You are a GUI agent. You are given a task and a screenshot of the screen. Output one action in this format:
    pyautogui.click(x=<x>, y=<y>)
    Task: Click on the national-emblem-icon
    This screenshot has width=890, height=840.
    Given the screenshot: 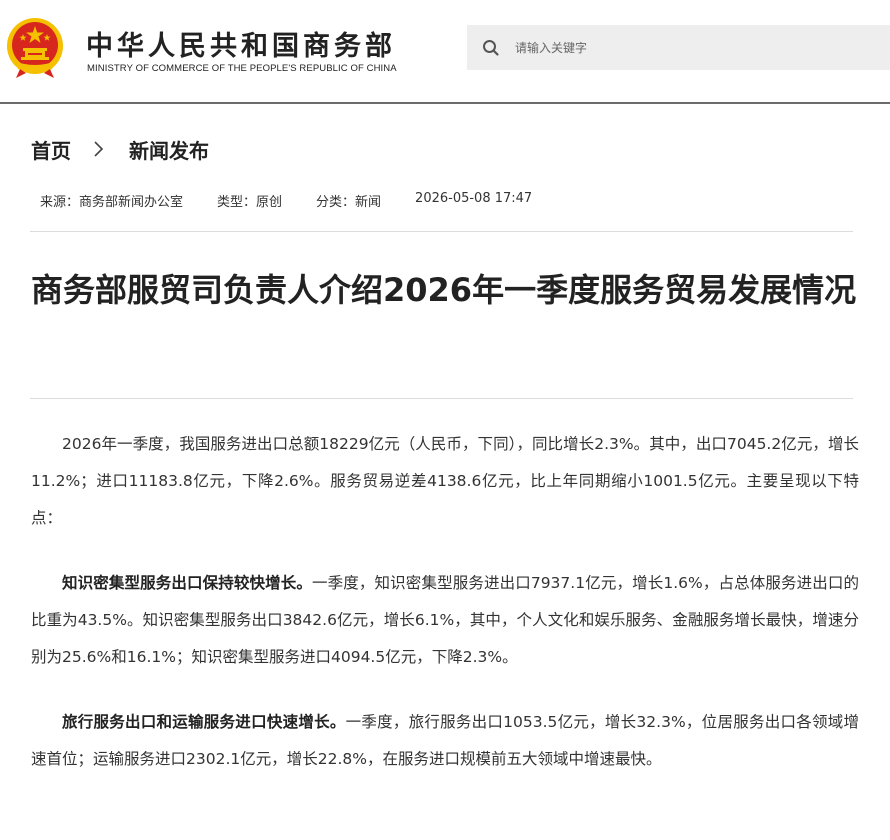 What is the action you would take?
    pyautogui.click(x=35, y=48)
    